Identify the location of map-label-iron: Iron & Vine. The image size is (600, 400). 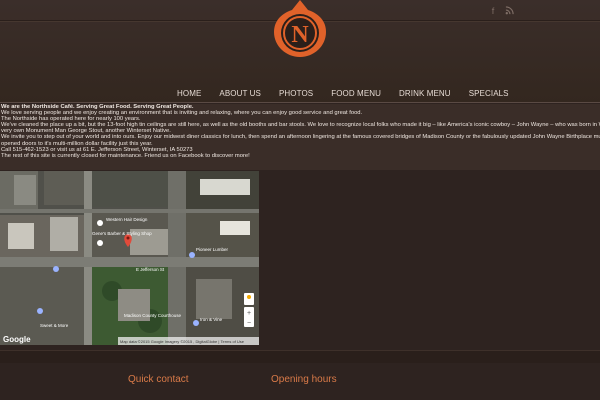
(211, 319).